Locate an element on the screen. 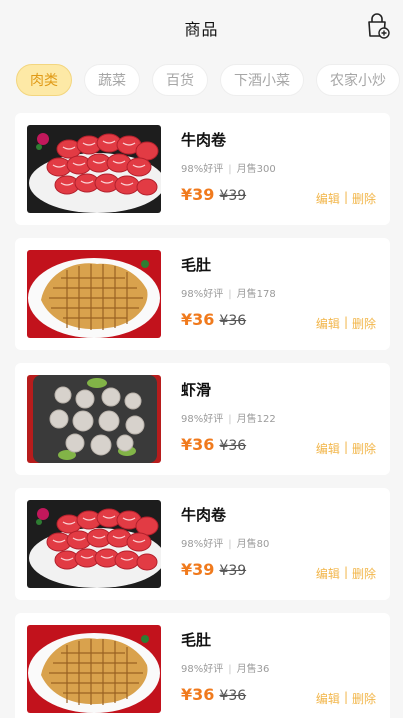 This screenshot has width=403, height=718. category-tabs: 肉类 蔬菜 百货 下酒小菜 农家小炒 is located at coordinates (201, 80).